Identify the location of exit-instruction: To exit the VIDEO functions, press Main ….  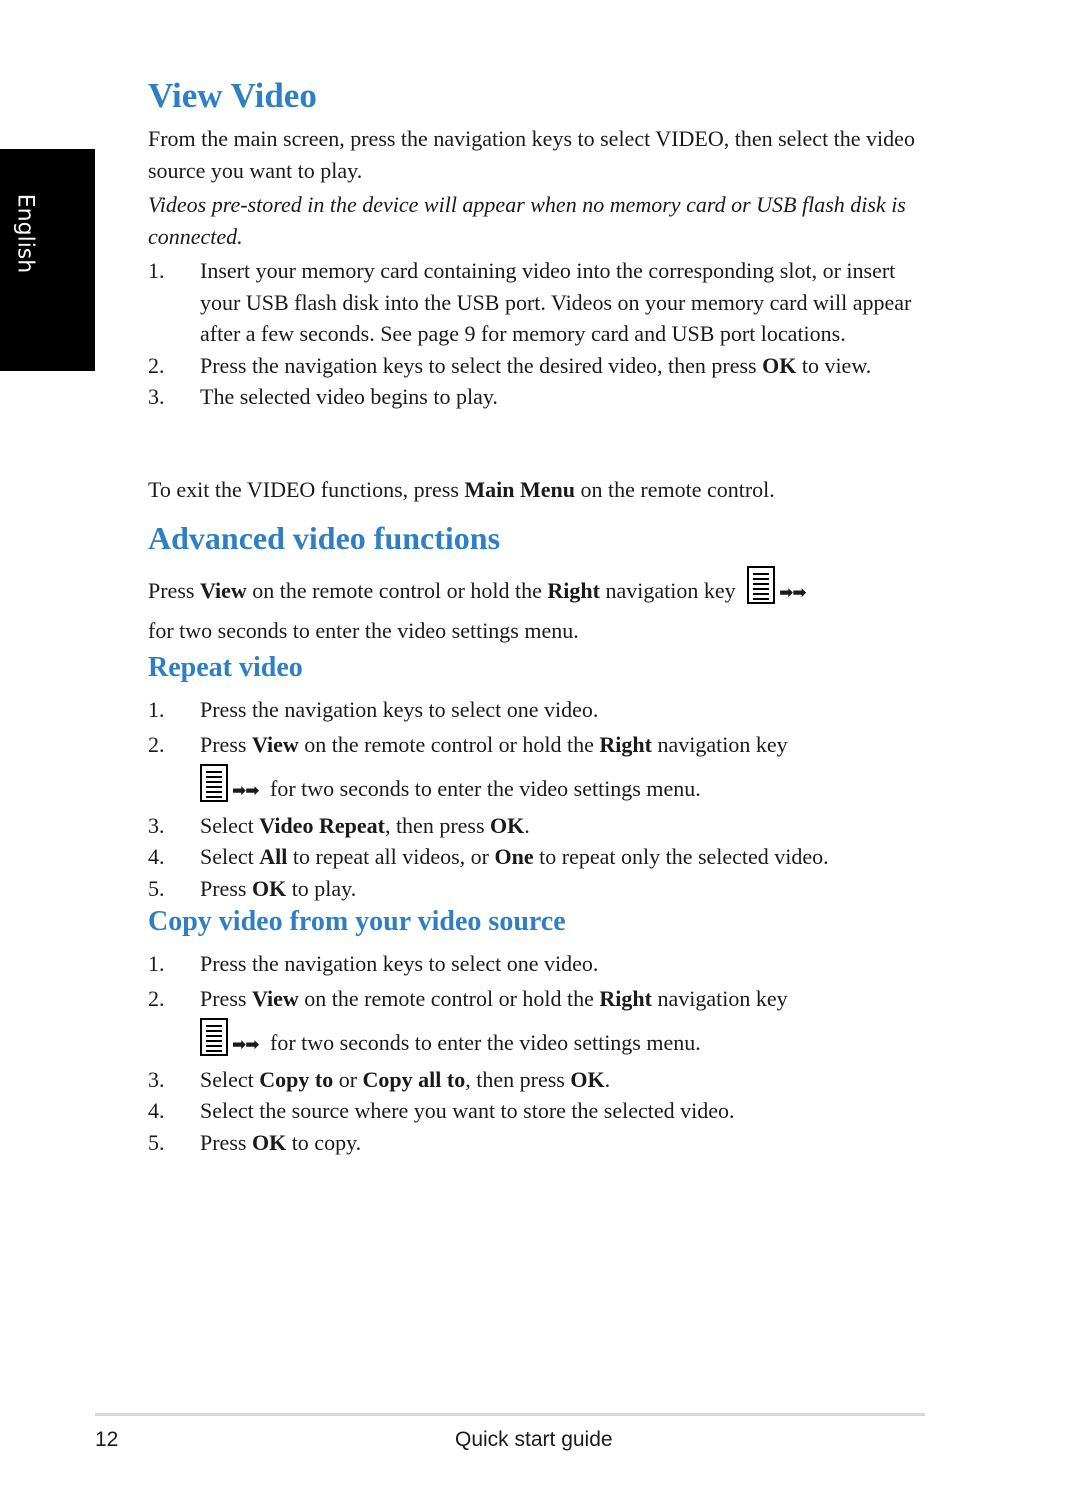
(543, 490).